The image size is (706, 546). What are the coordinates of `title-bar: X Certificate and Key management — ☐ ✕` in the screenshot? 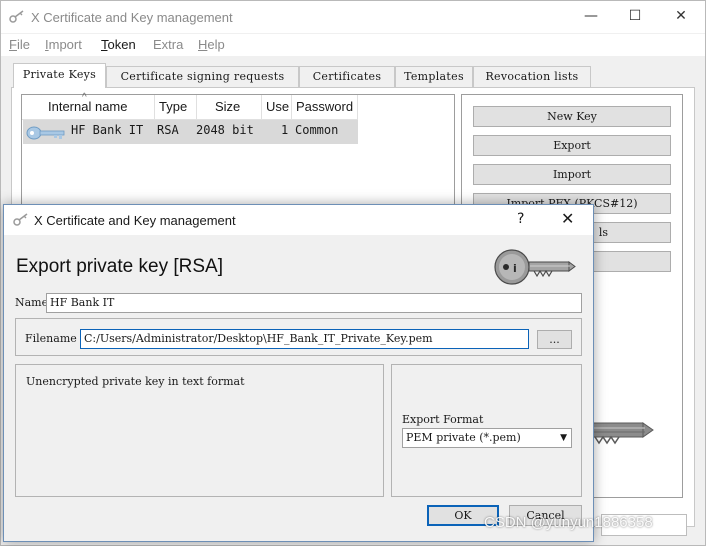 It's located at (353, 17).